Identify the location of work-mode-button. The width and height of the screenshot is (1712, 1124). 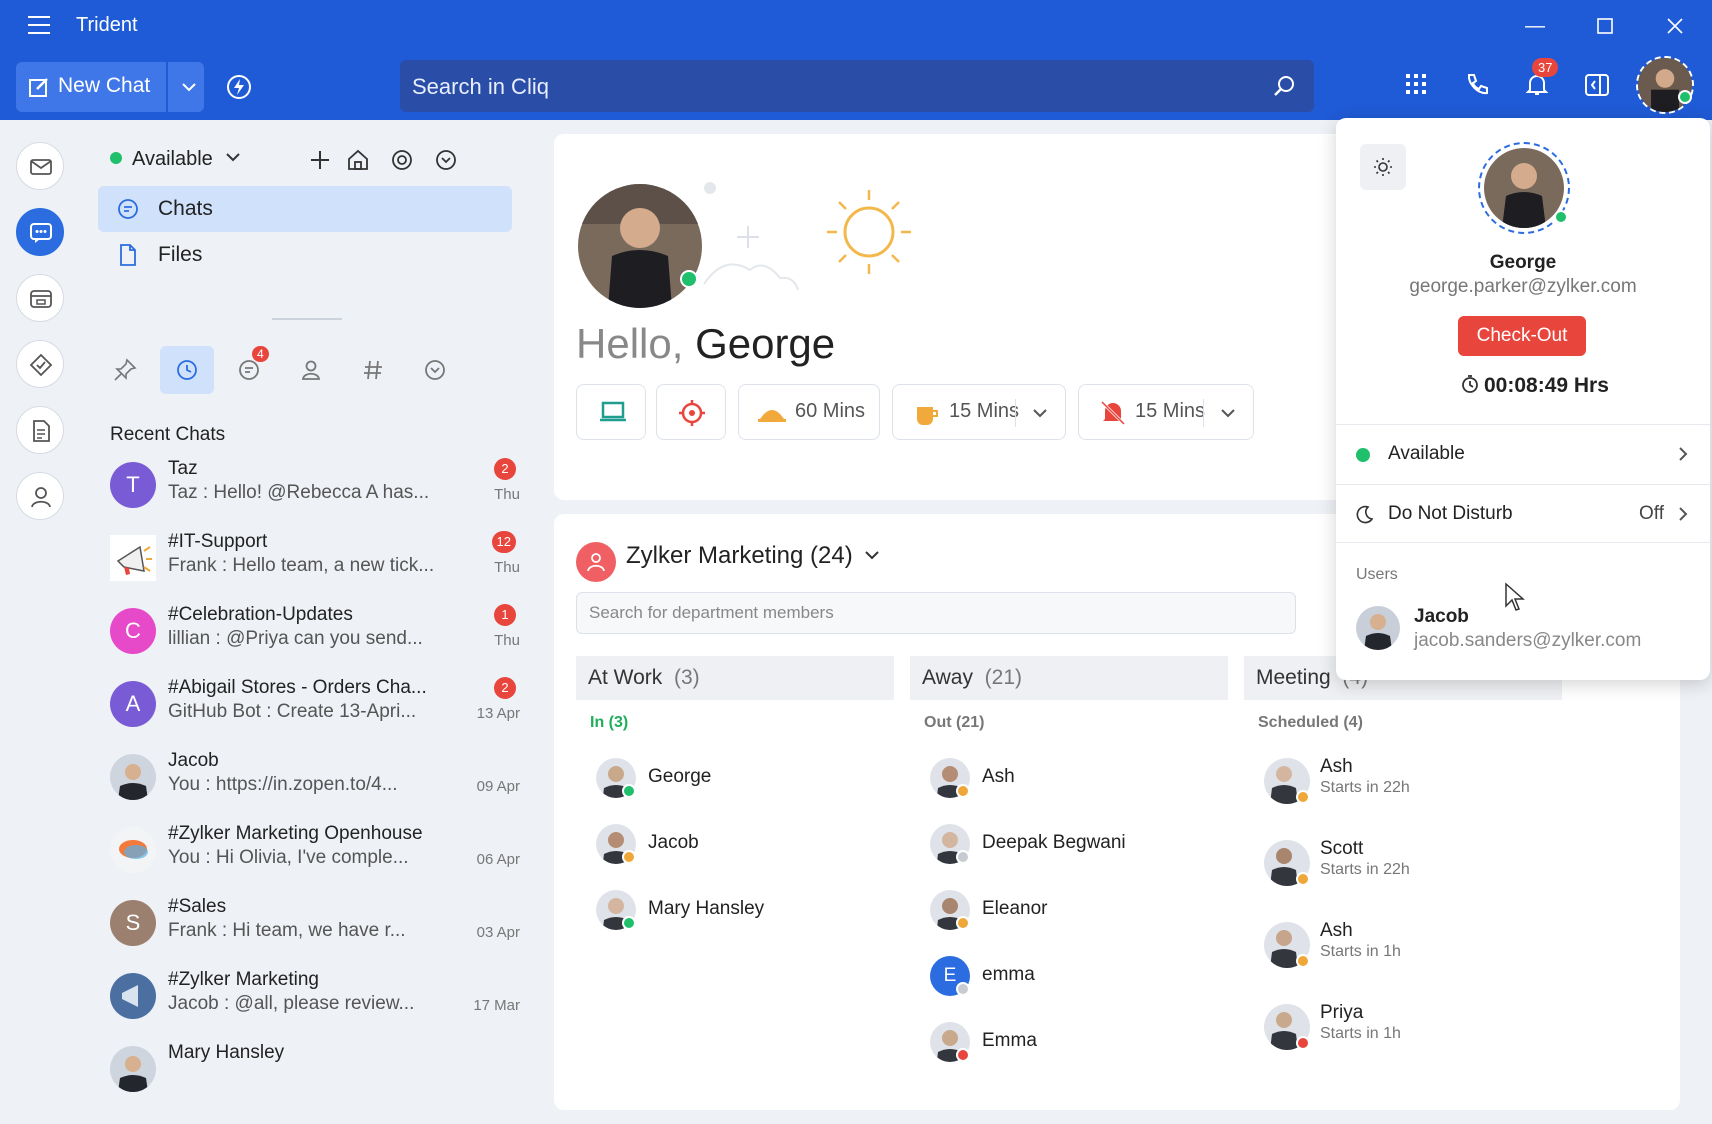
(611, 412).